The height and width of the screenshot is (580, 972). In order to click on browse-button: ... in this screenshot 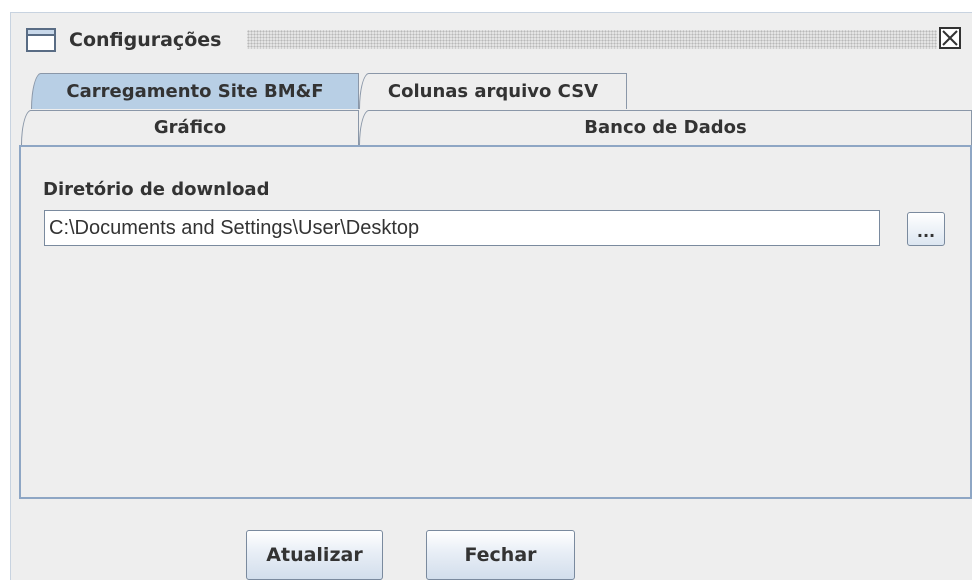, I will do `click(926, 229)`.